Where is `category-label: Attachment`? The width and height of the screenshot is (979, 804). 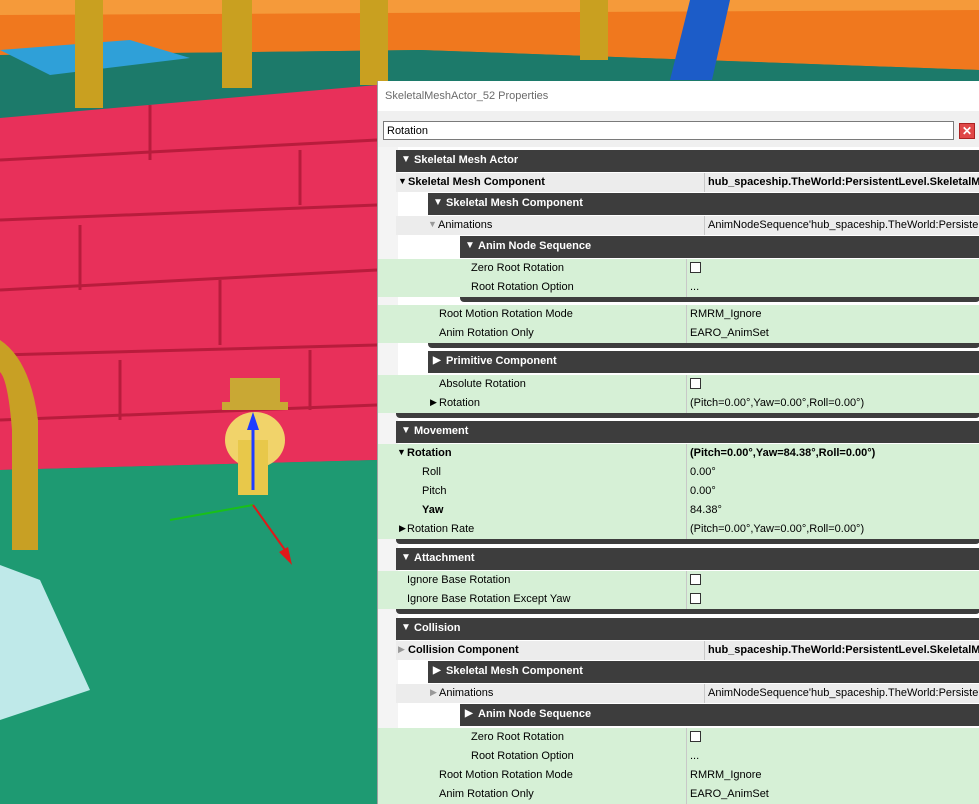 category-label: Attachment is located at coordinates (444, 558).